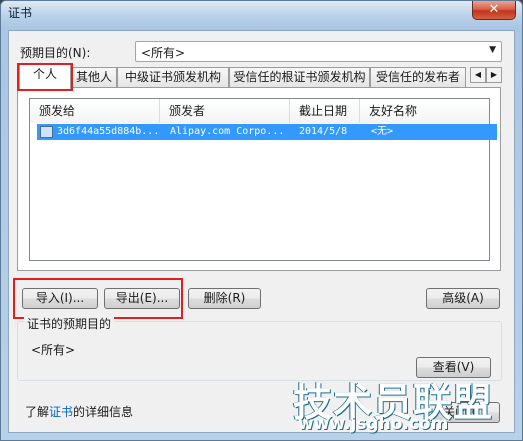 Image resolution: width=523 pixels, height=441 pixels. I want to click on column-header-issued-to: 颁发给, so click(95, 111).